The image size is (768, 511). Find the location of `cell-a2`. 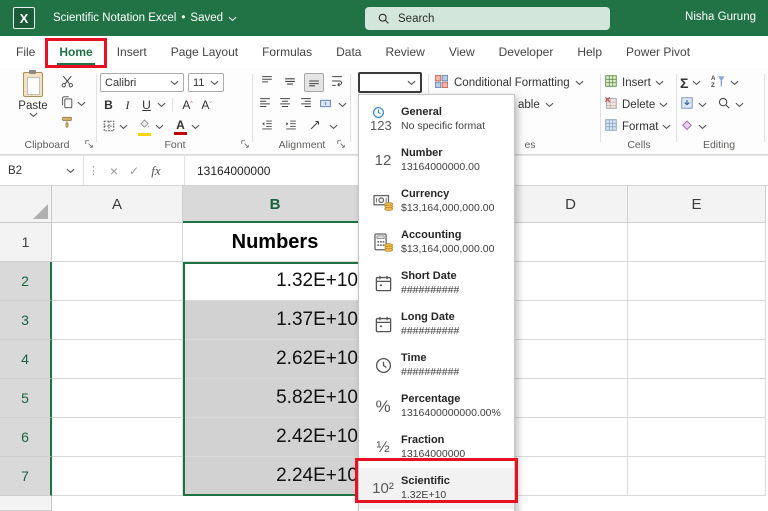

cell-a2 is located at coordinates (117, 281).